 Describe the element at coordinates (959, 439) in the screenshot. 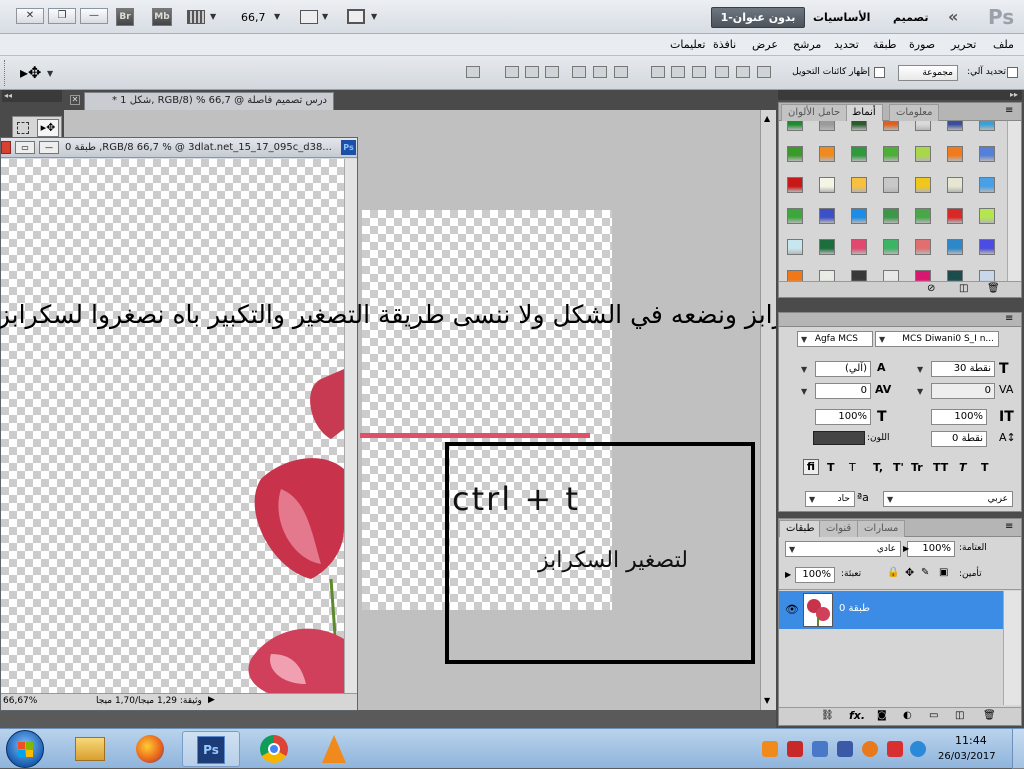

I see `baseline-field: 0 نقطة` at that location.